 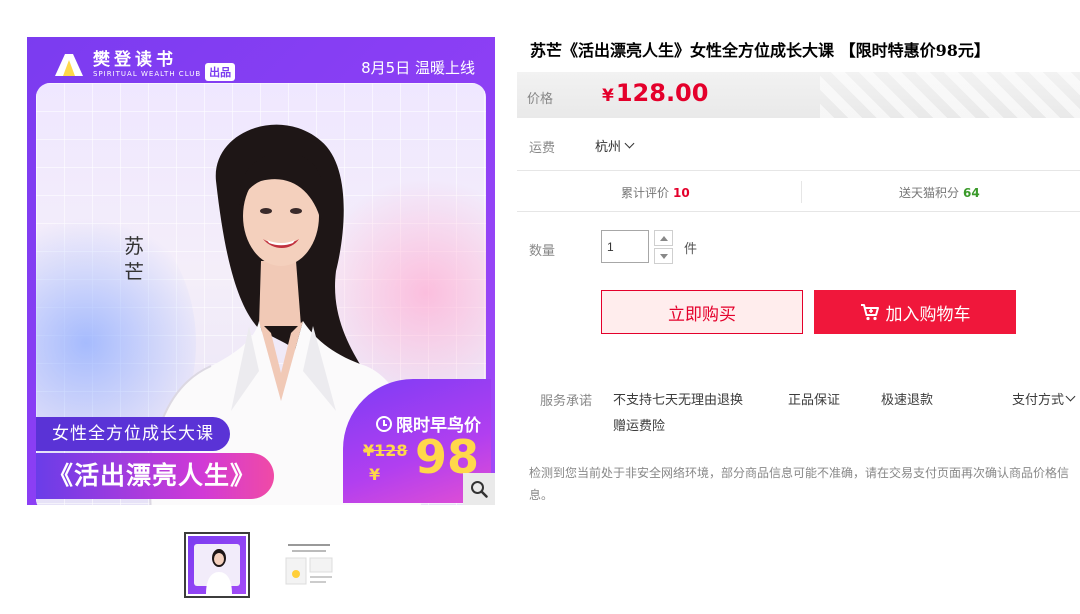 I want to click on triangle-down-icon, so click(x=663, y=256).